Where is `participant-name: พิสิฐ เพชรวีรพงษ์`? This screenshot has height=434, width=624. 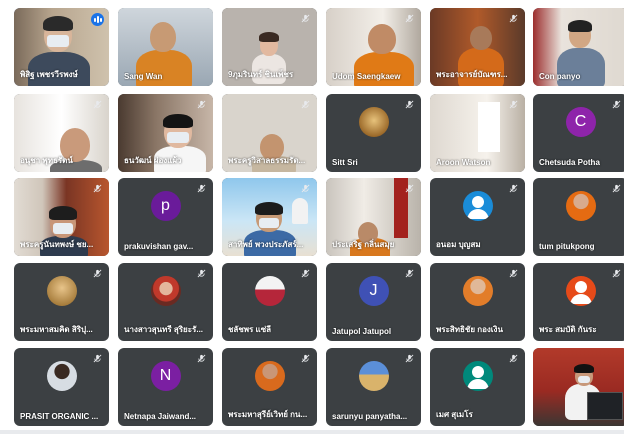
participant-name: พิสิฐ เพชรวีรพงษ์ is located at coordinates (49, 74).